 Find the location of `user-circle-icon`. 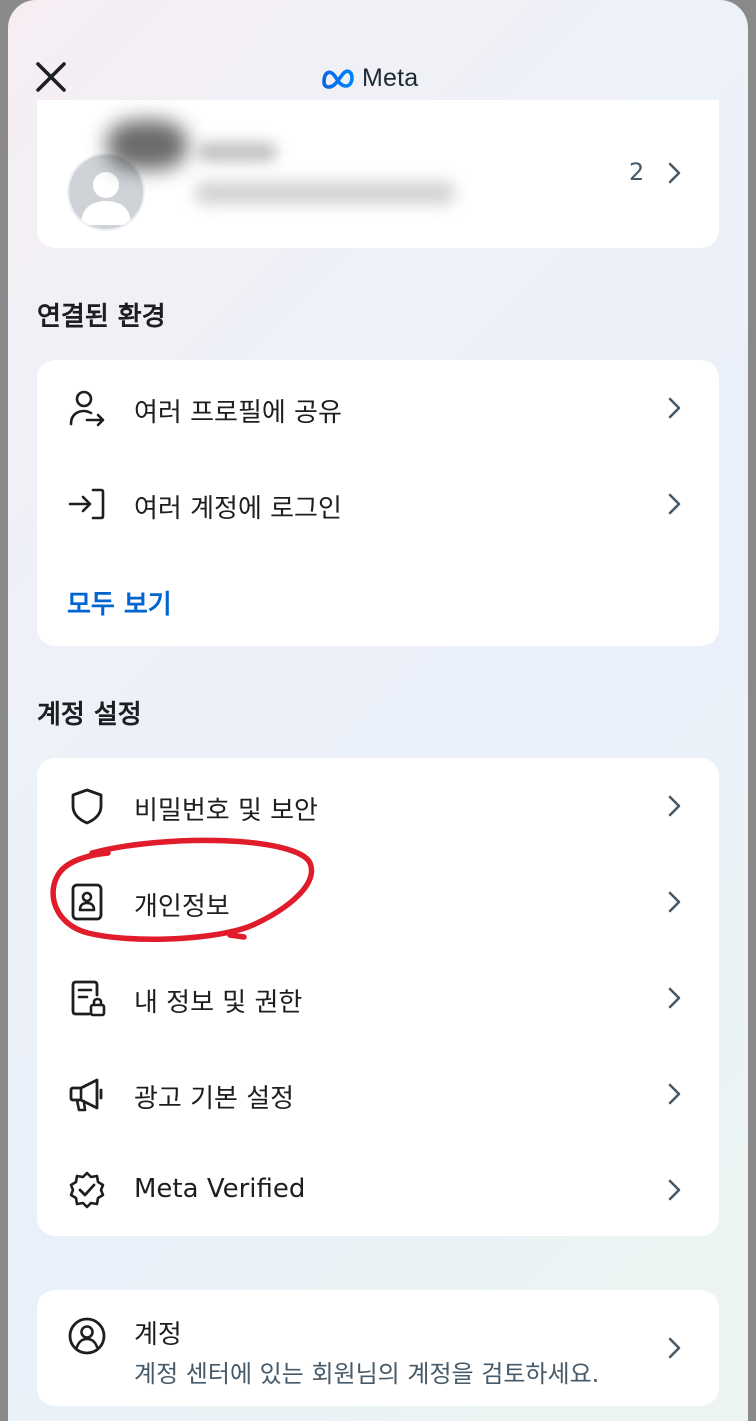

user-circle-icon is located at coordinates (87, 1336).